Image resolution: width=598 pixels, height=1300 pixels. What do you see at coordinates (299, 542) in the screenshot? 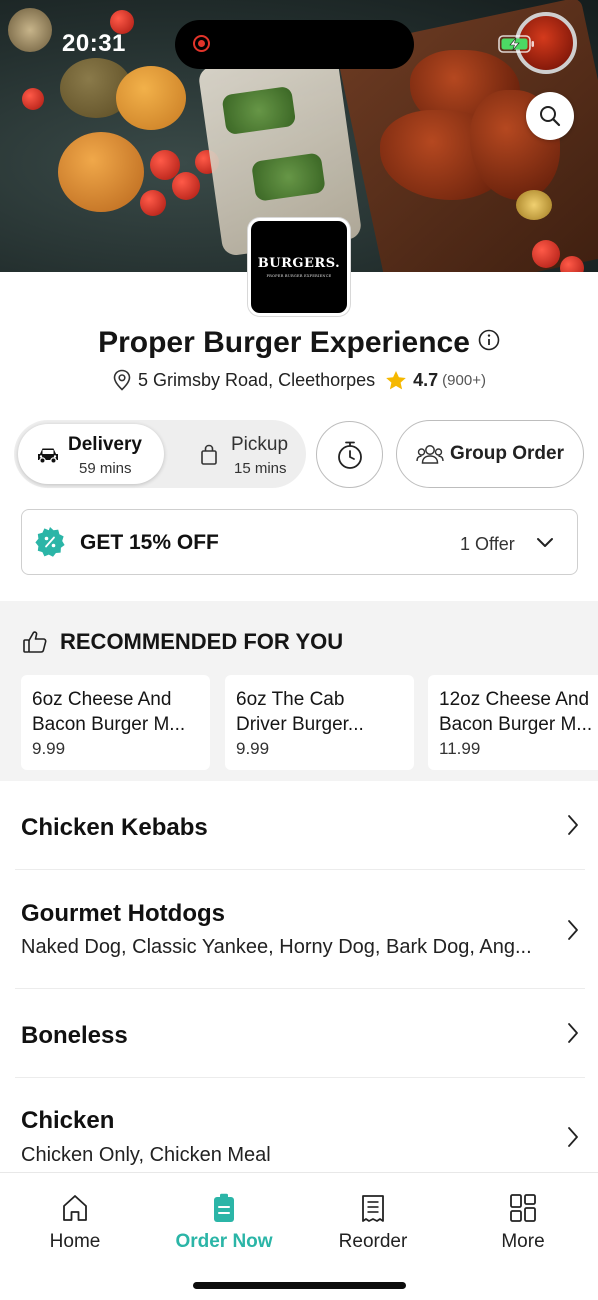
I see `offer-banner: GET 15% OFF 1 Offer` at bounding box center [299, 542].